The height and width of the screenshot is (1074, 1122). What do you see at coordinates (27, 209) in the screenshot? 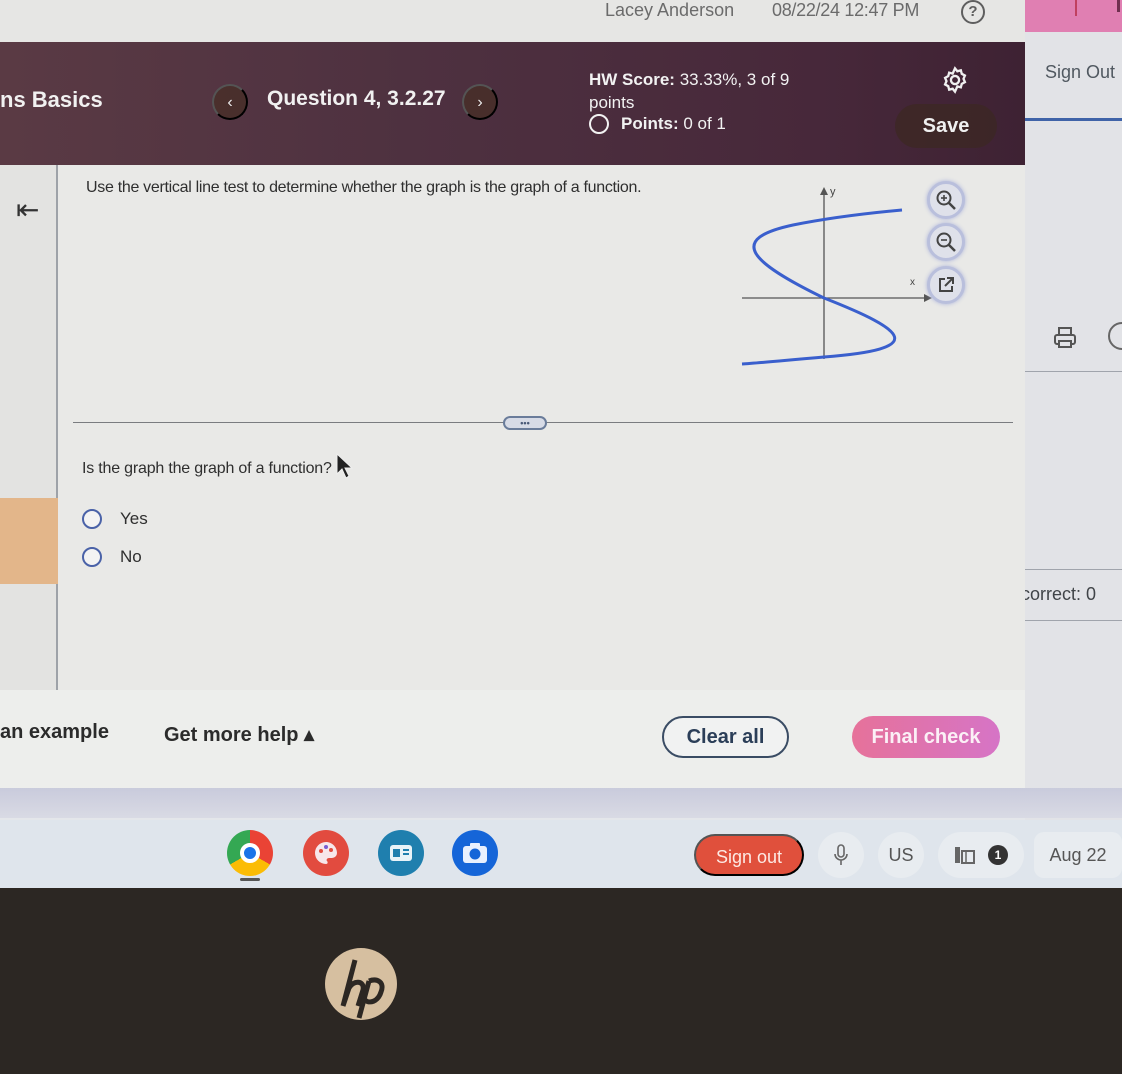
I see `collapse-panel-icon: ⇤` at bounding box center [27, 209].